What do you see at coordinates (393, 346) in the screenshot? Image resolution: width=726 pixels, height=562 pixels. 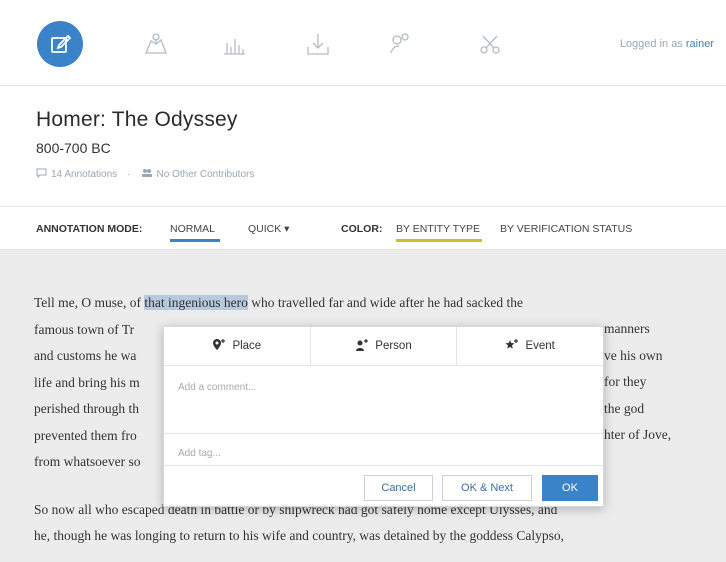 I see `tab-person-label: Person` at bounding box center [393, 346].